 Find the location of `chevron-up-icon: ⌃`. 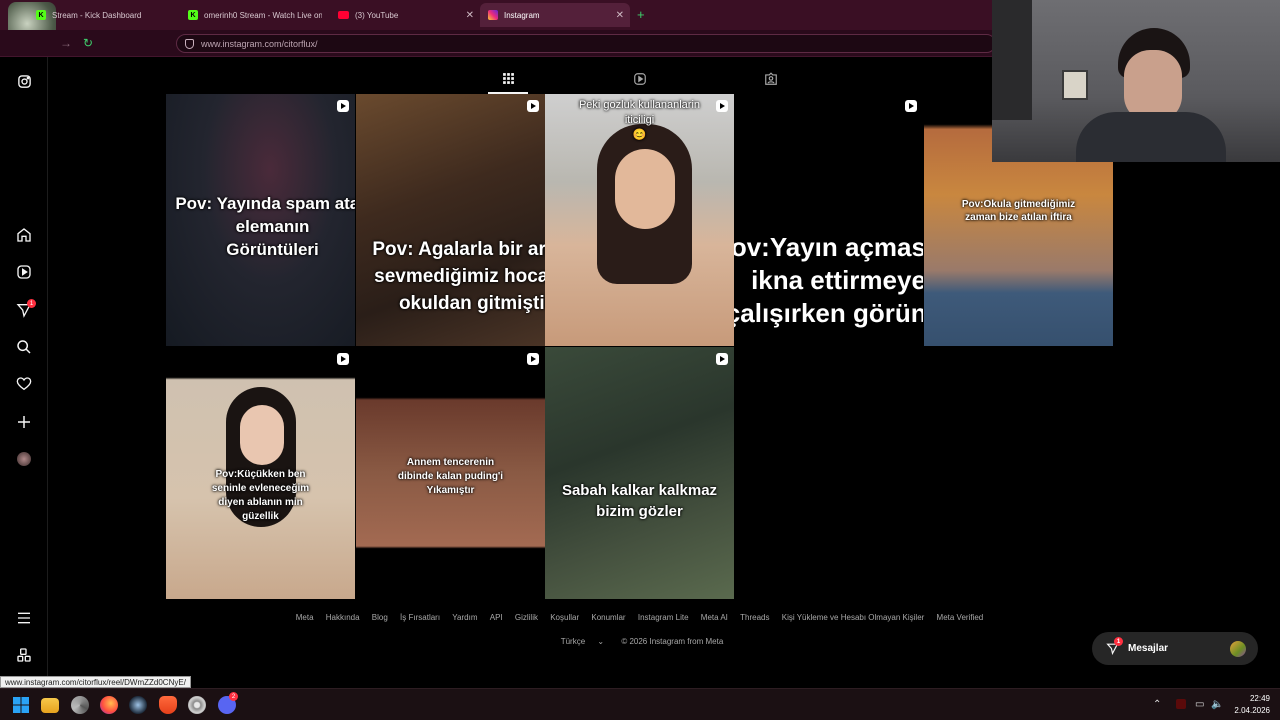

chevron-up-icon: ⌃ is located at coordinates (1157, 704).